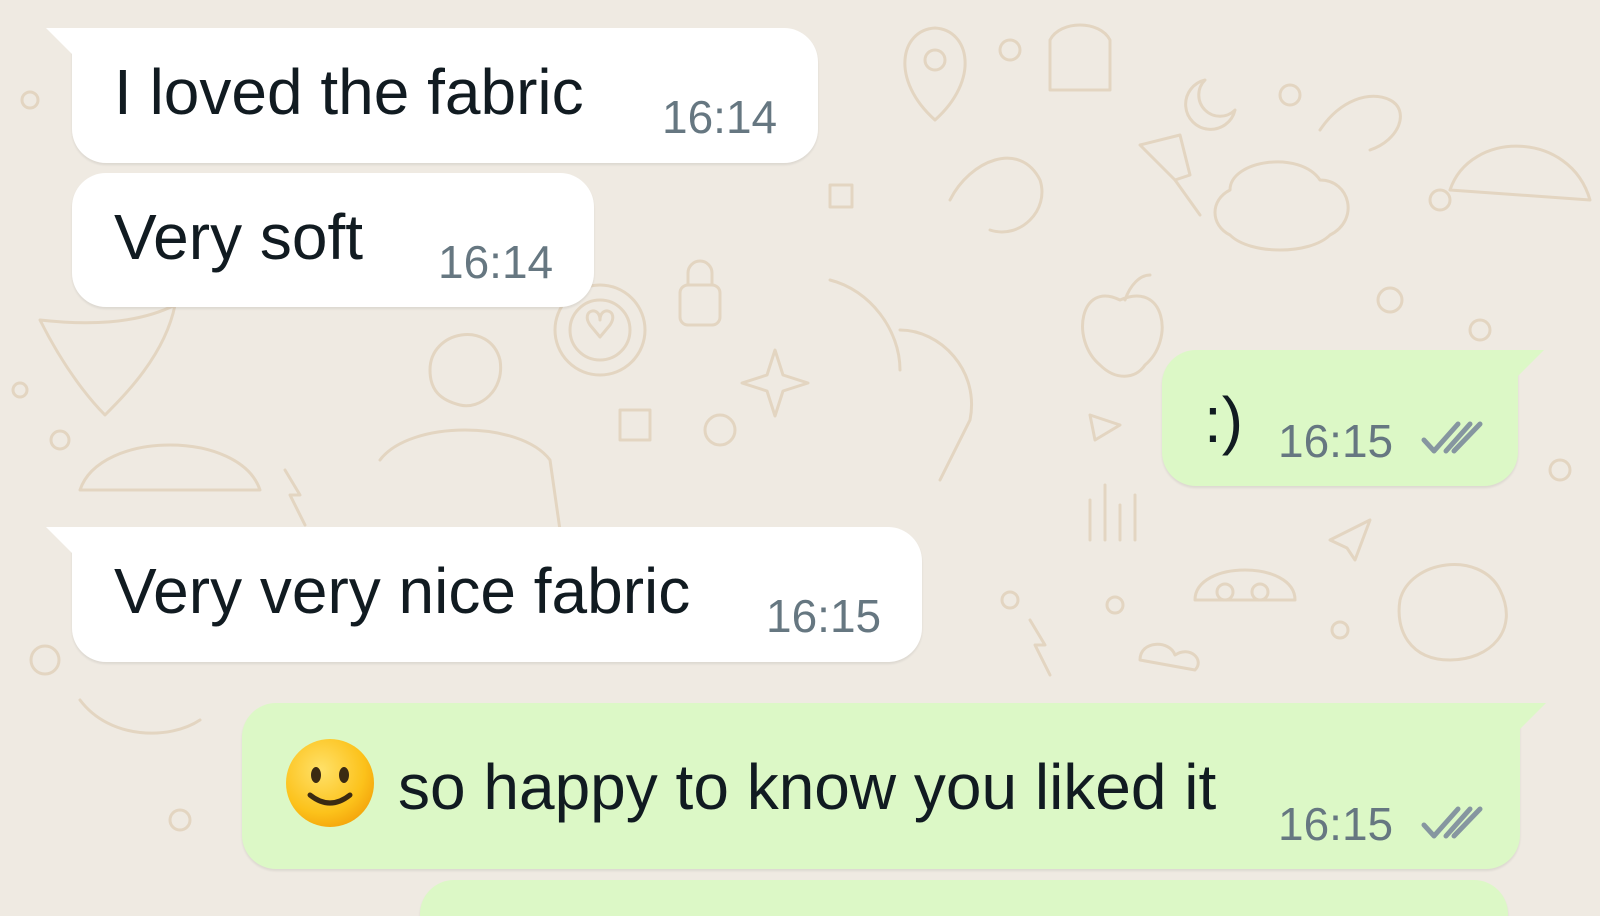  Describe the element at coordinates (402, 591) in the screenshot. I see `message-text: Very very nice fabric` at that location.